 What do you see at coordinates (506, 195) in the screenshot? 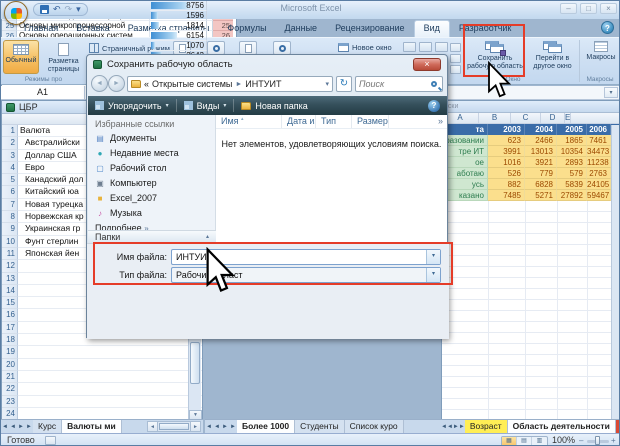
I see `cell: 7485` at bounding box center [506, 195].